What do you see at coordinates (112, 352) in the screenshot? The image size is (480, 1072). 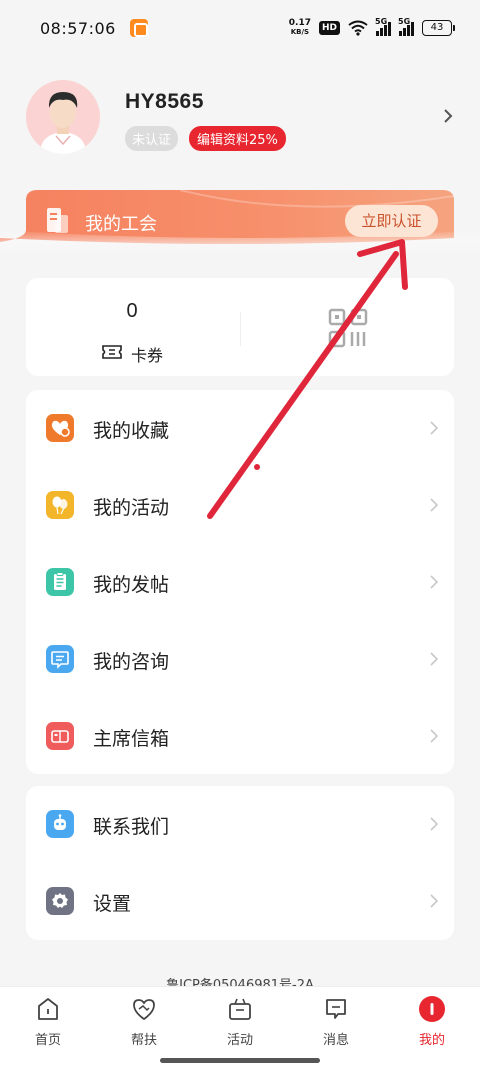 I see `coupon-ticket-icon` at bounding box center [112, 352].